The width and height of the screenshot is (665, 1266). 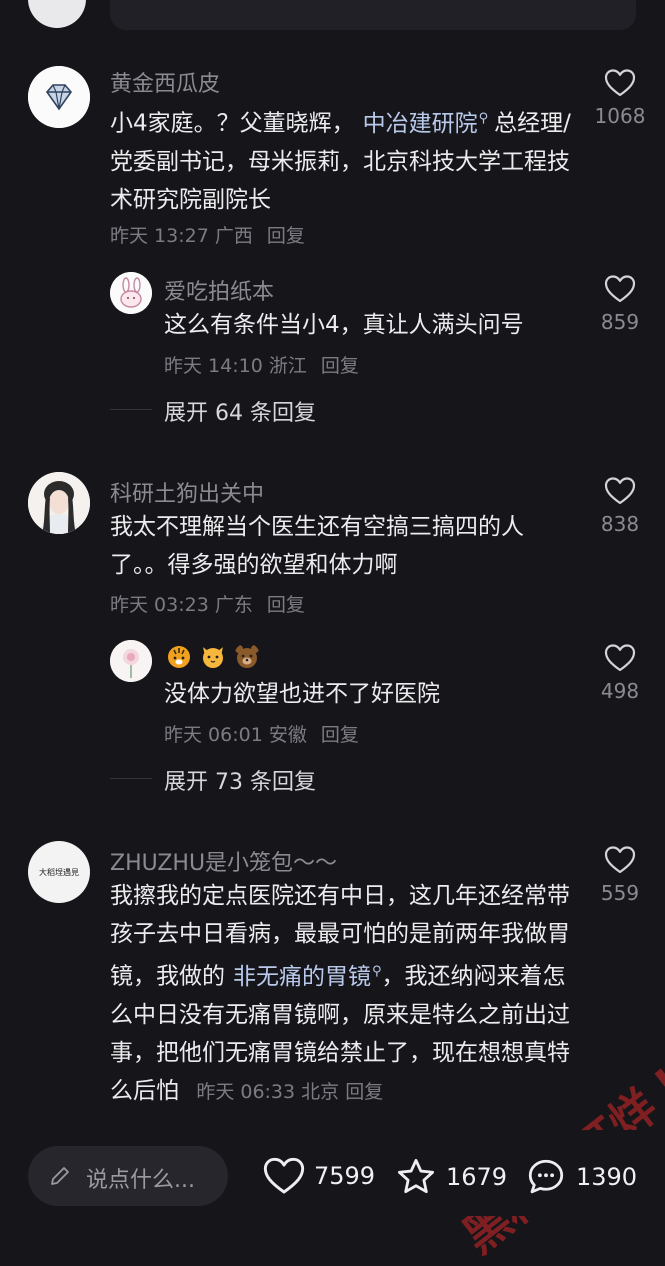 I want to click on comment-location: 广东, so click(x=233, y=605).